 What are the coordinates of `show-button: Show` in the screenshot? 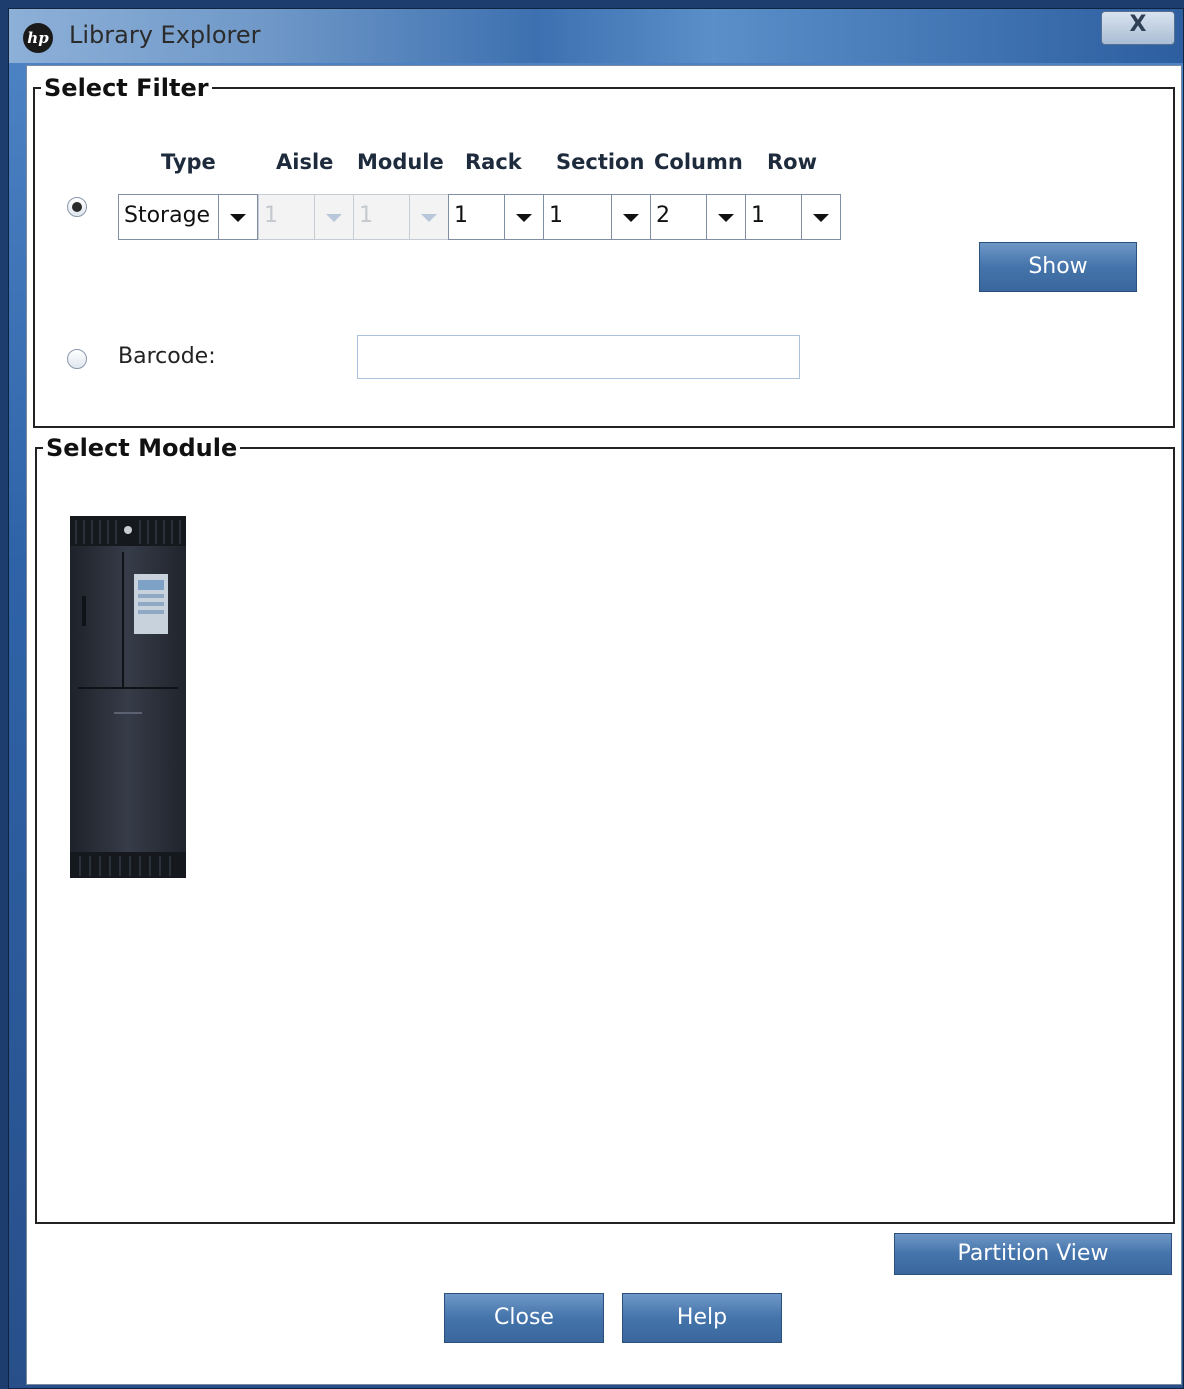 It's located at (1058, 267).